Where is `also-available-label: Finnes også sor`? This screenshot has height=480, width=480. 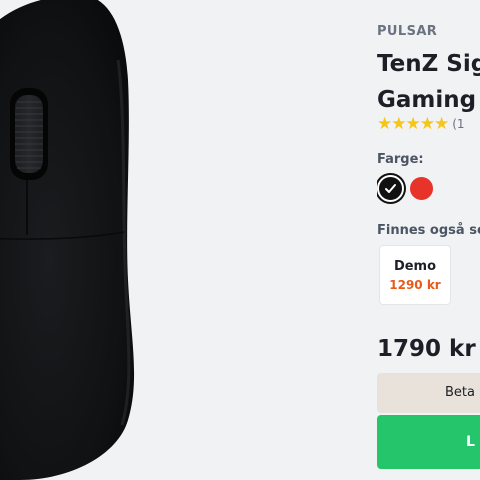 also-available-label: Finnes også sor is located at coordinates (428, 230).